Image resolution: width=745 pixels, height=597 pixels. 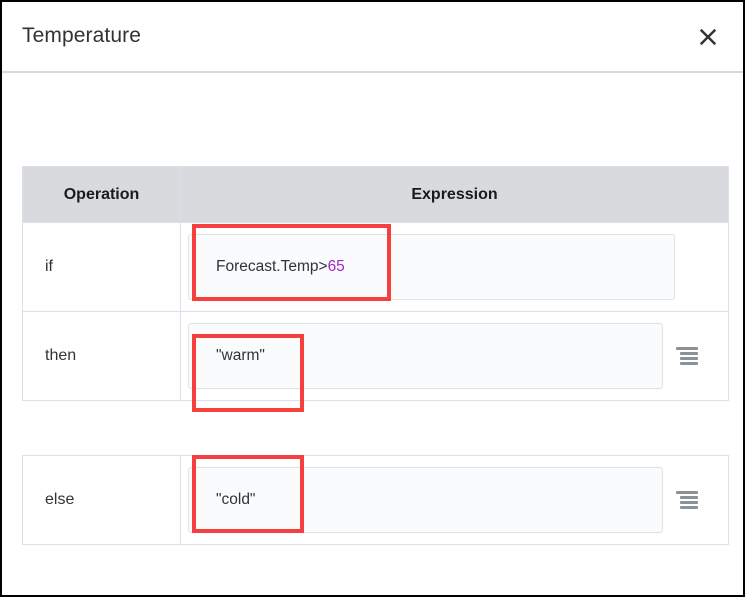 I want to click on expression-input-if: Forecast.Temp> 65, so click(x=431, y=267).